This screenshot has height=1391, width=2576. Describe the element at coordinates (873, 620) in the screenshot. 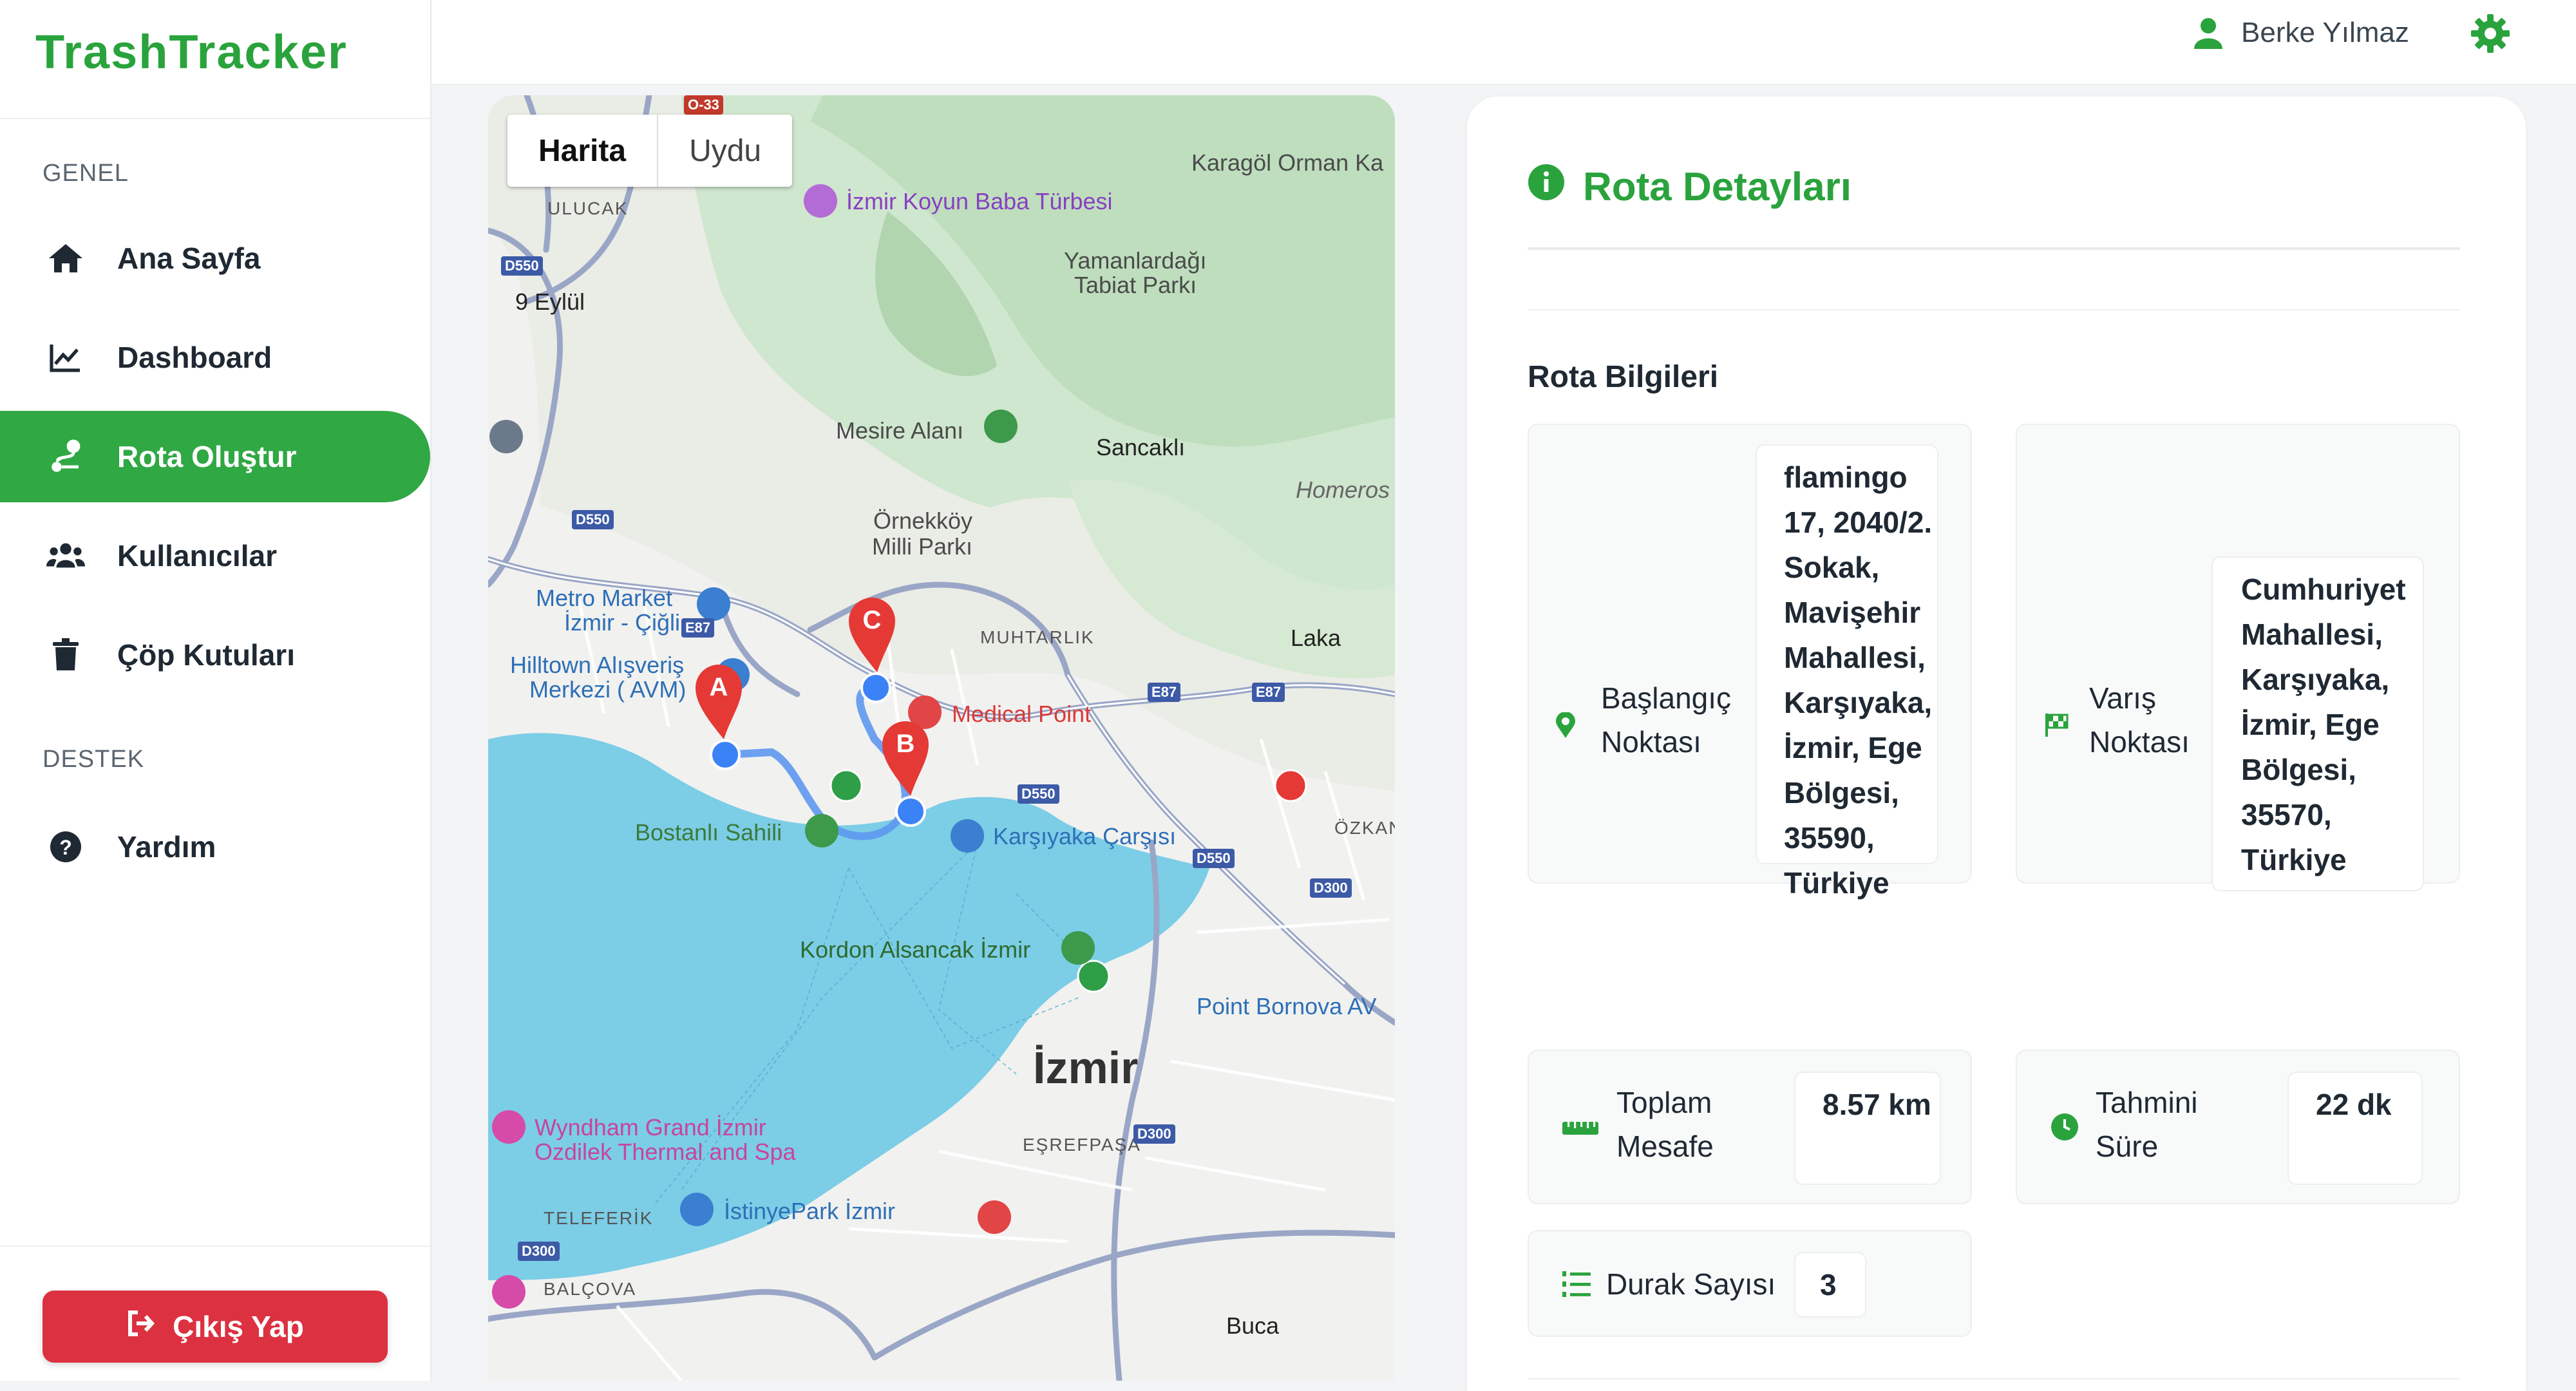

I see `svg-text: C` at that location.